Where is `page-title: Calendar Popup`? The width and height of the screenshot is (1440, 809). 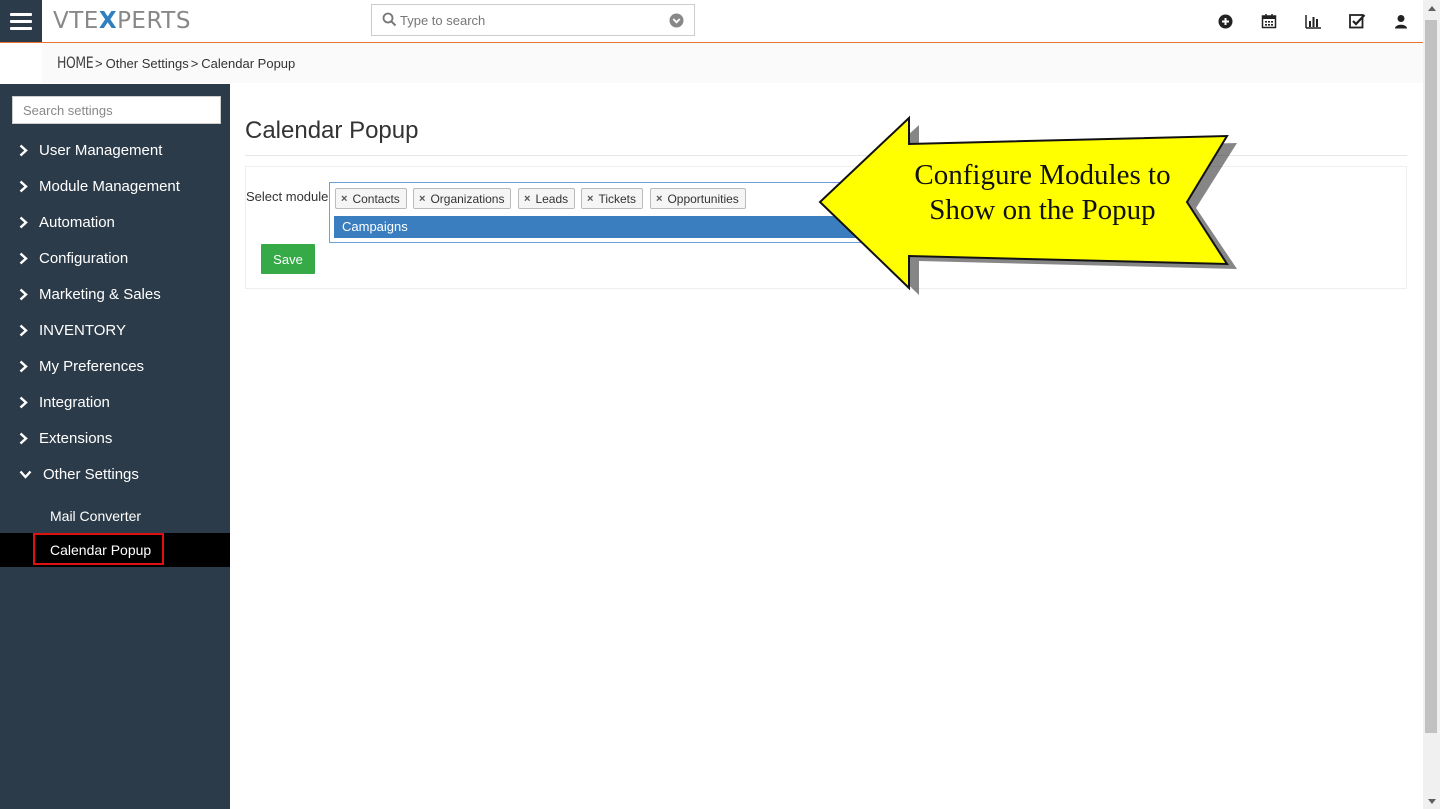 page-title: Calendar Popup is located at coordinates (332, 130).